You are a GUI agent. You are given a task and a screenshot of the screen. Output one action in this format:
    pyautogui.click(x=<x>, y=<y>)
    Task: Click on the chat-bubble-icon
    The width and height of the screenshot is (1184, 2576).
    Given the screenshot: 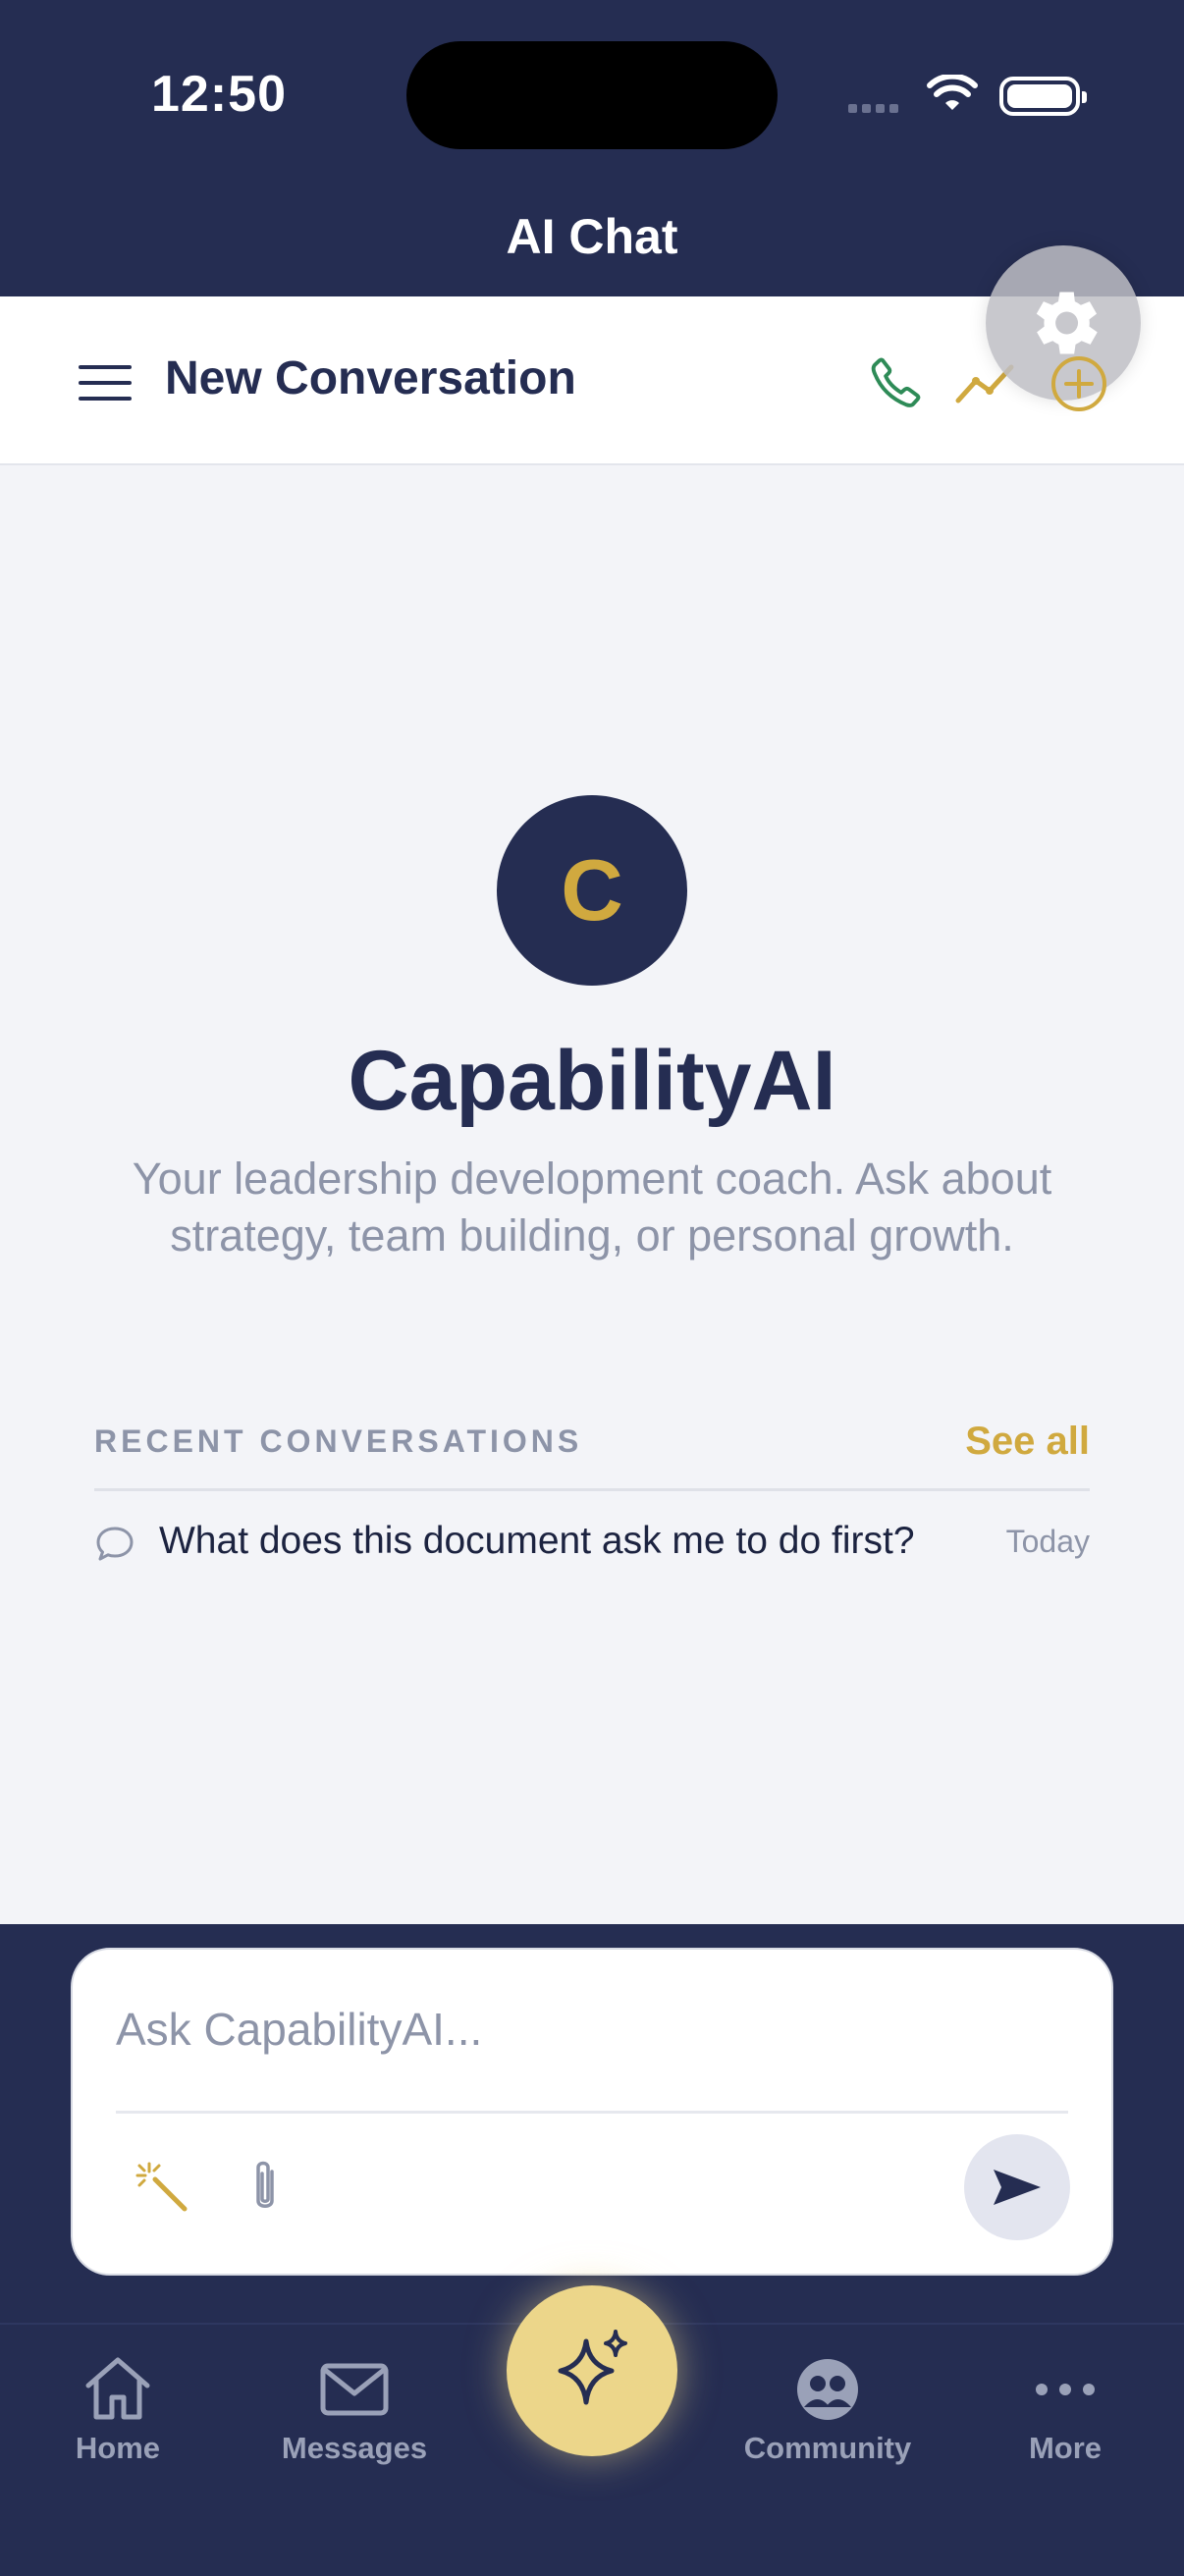 What is the action you would take?
    pyautogui.click(x=115, y=1544)
    